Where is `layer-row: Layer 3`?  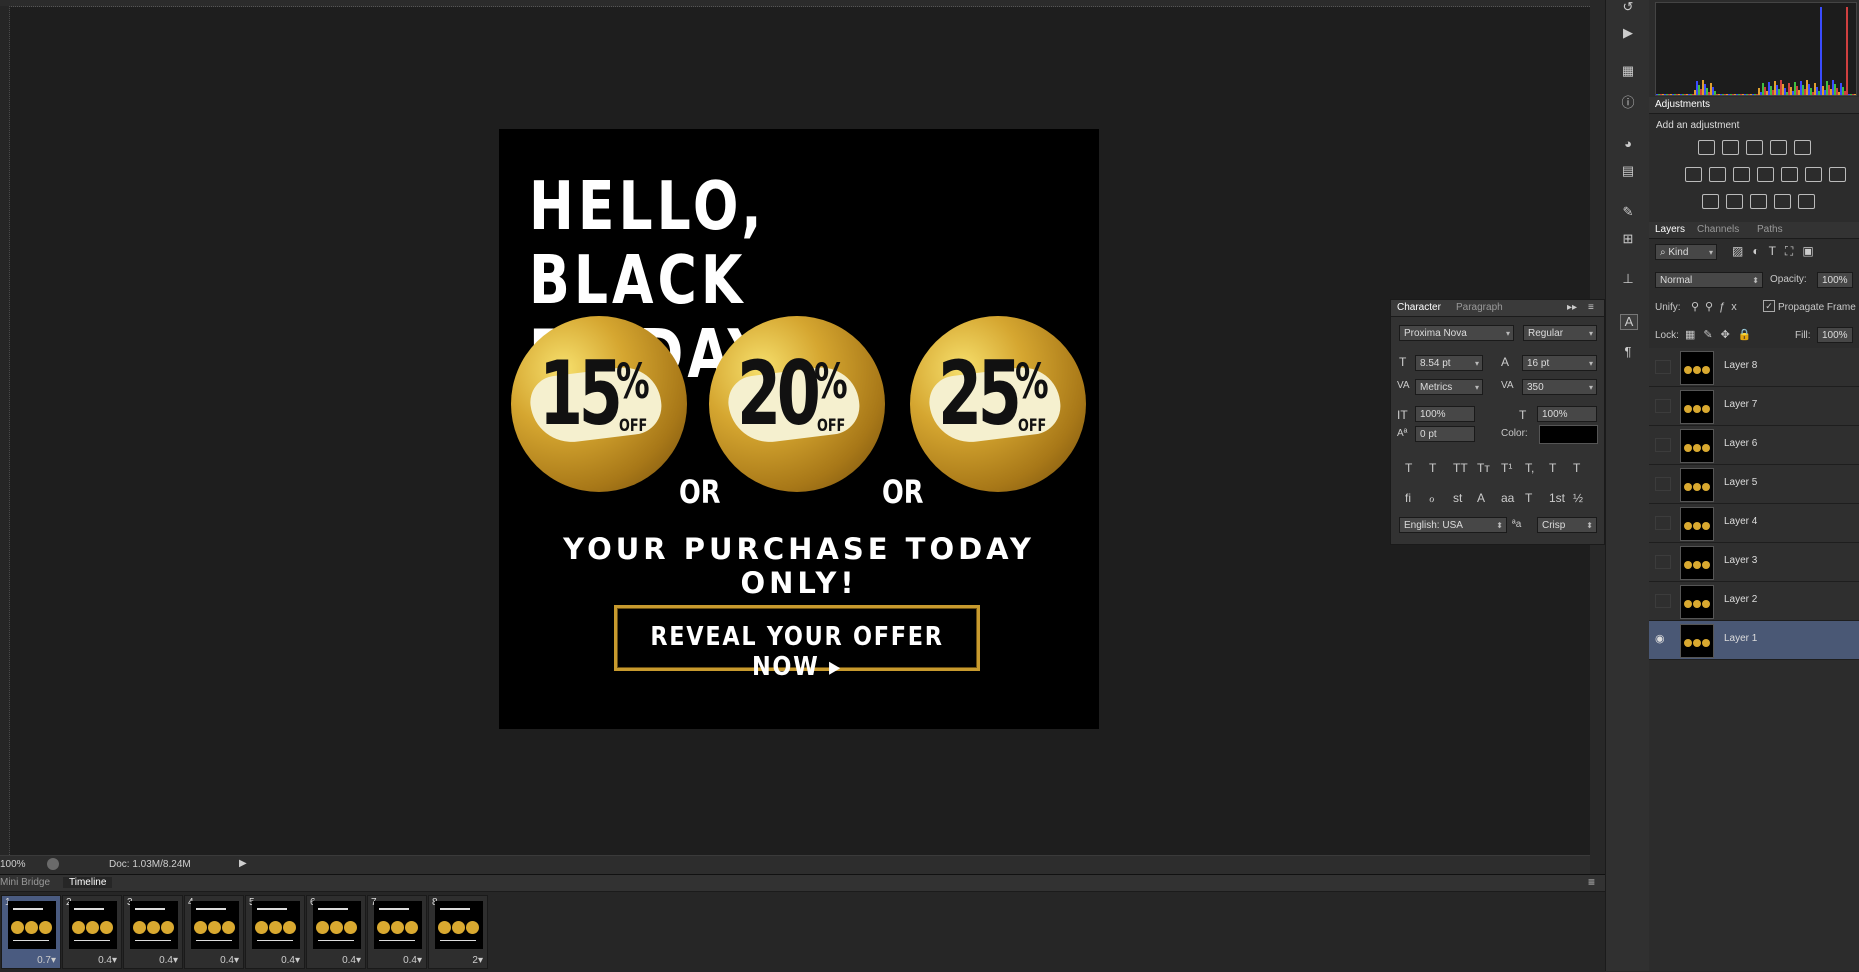 layer-row: Layer 3 is located at coordinates (1754, 562).